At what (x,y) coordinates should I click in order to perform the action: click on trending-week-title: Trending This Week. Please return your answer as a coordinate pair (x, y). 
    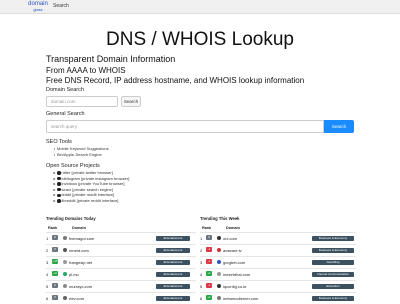
    Looking at the image, I should click on (220, 218).